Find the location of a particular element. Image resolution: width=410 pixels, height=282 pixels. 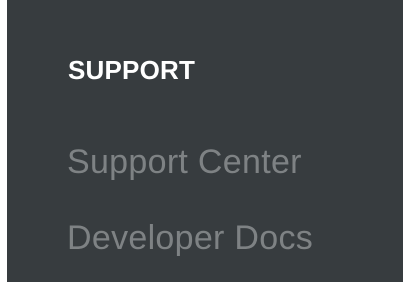

support-center-link: Support Center is located at coordinates (184, 162).